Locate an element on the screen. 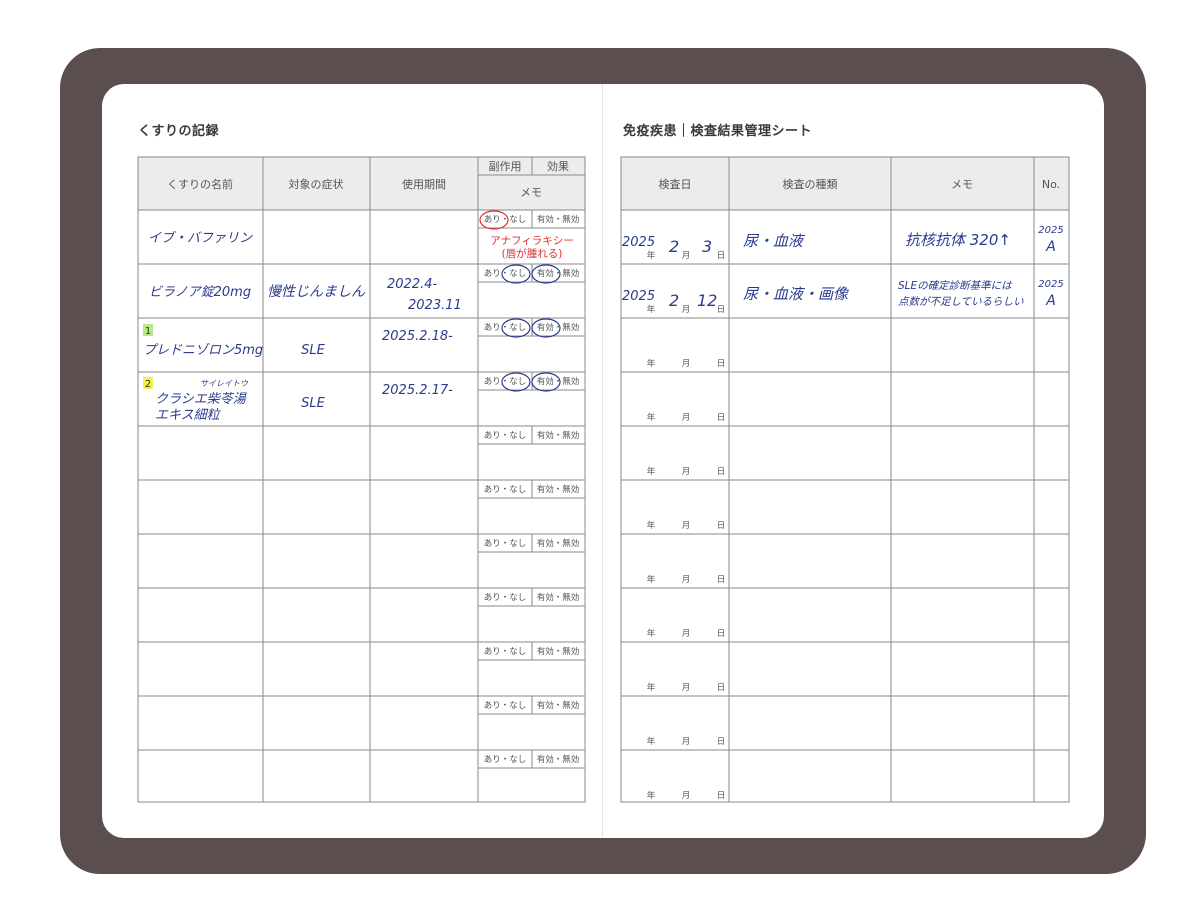  header-test-type: 検査の種類 is located at coordinates (810, 184).